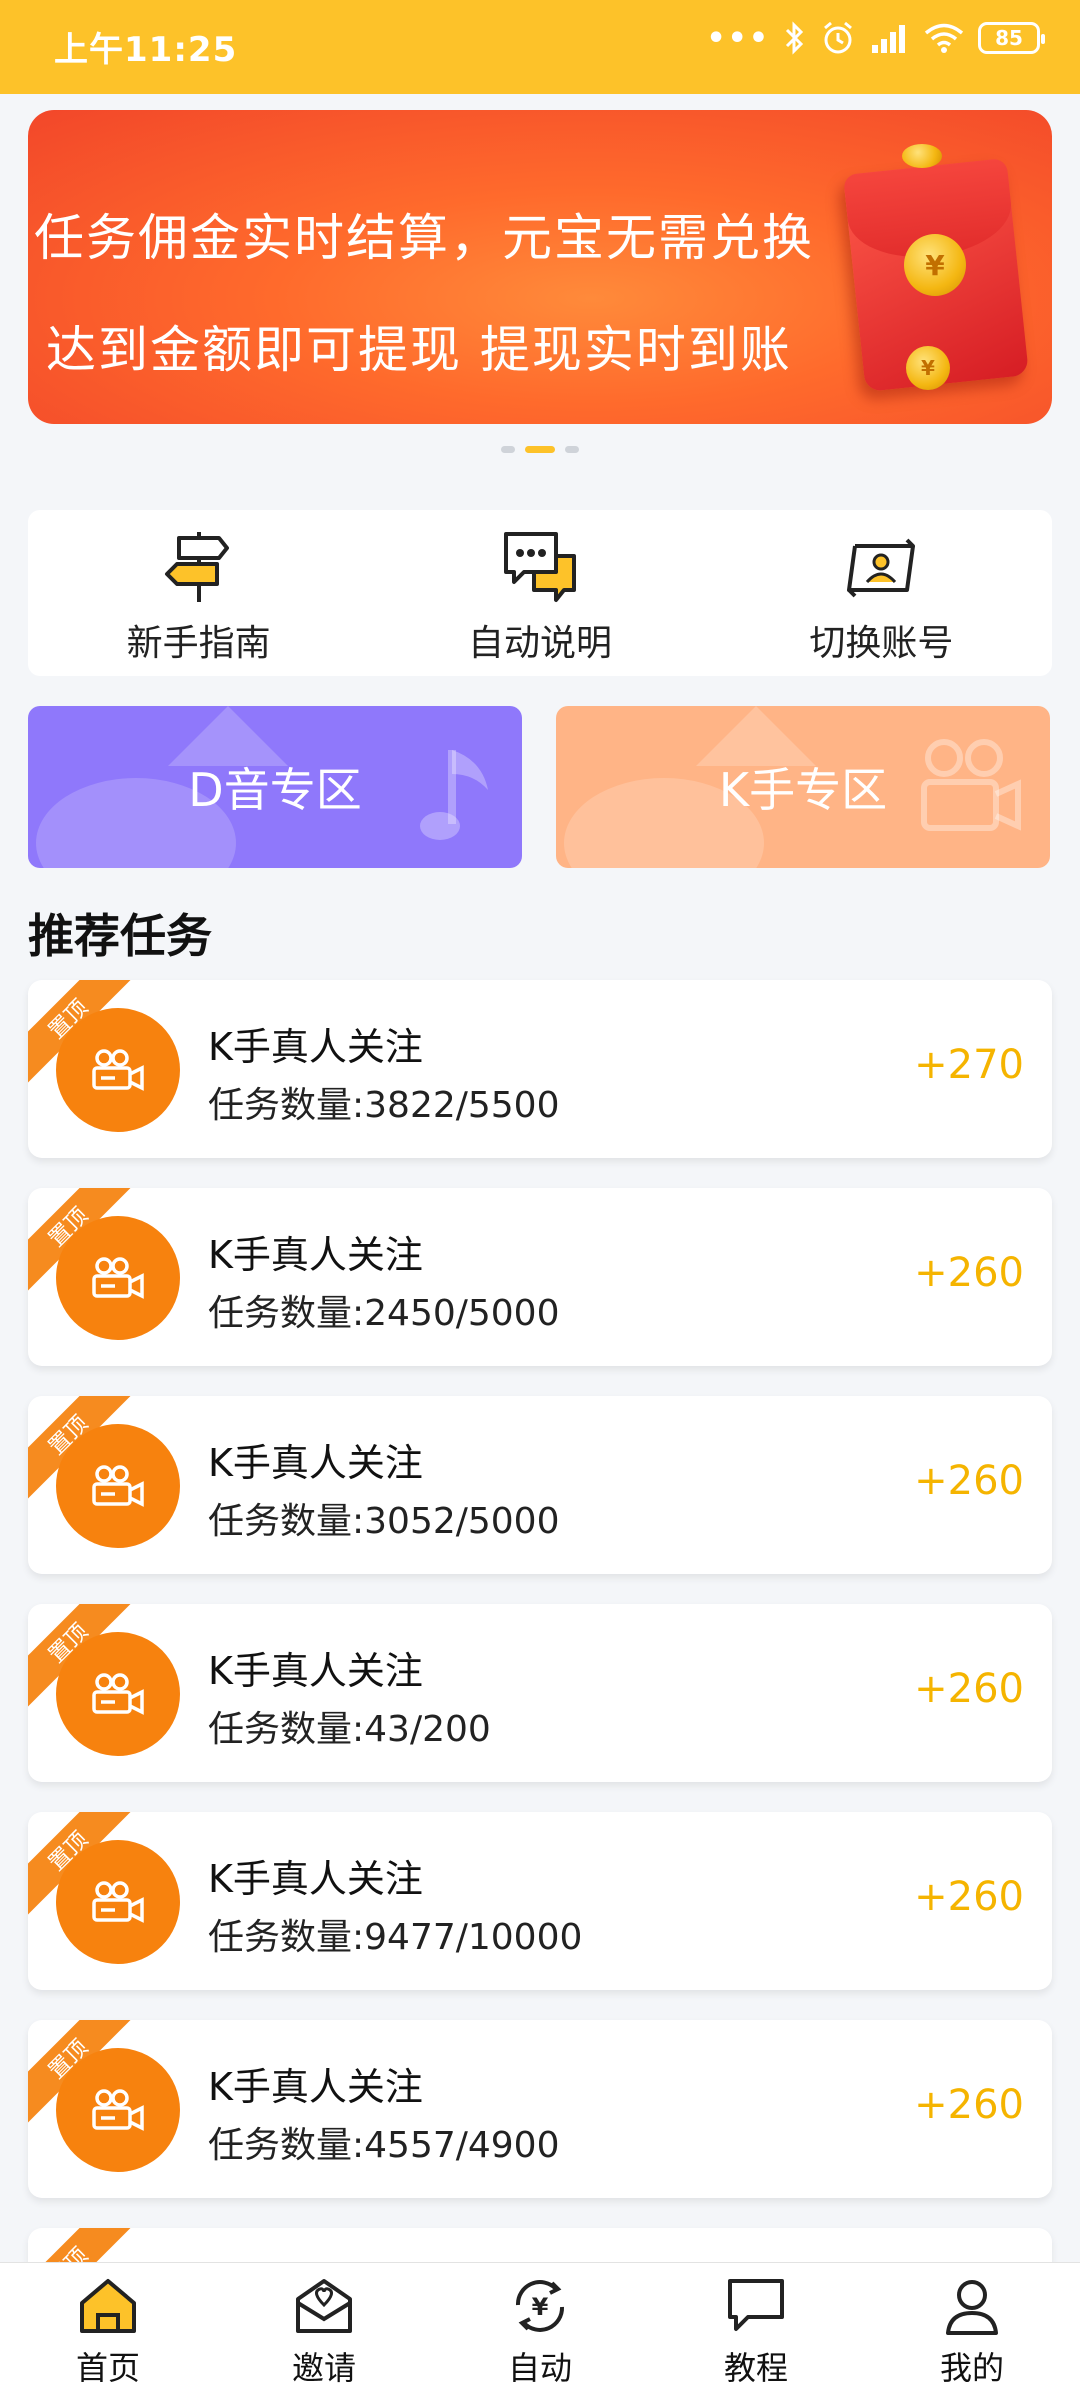 This screenshot has width=1080, height=2400. I want to click on task-count: 任务数量:3822/5500, so click(384, 1105).